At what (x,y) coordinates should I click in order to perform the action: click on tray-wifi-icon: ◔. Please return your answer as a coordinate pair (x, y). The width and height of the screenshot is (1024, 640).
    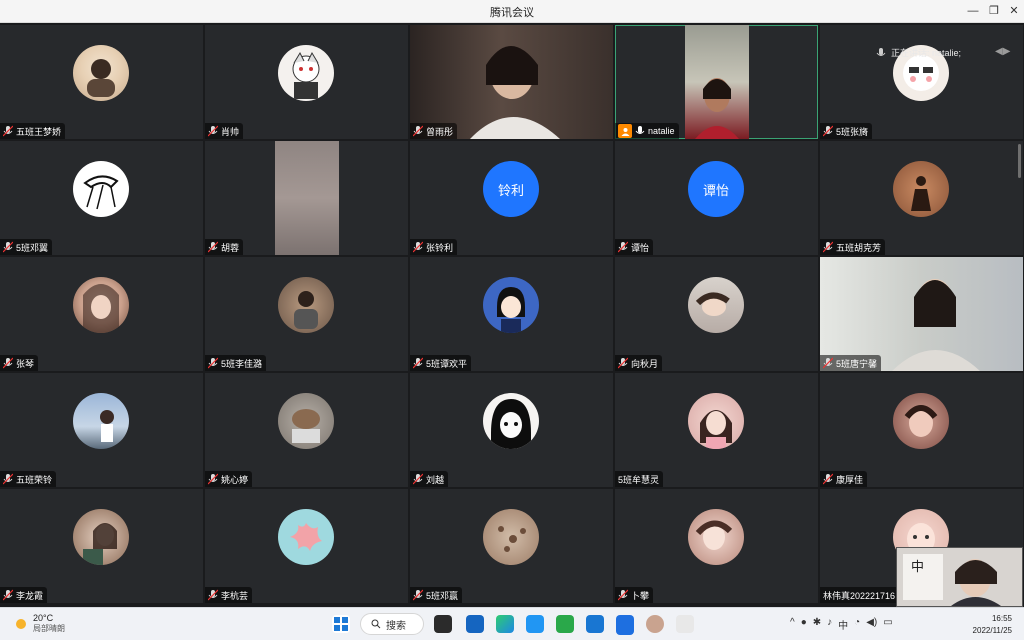
    Looking at the image, I should click on (857, 624).